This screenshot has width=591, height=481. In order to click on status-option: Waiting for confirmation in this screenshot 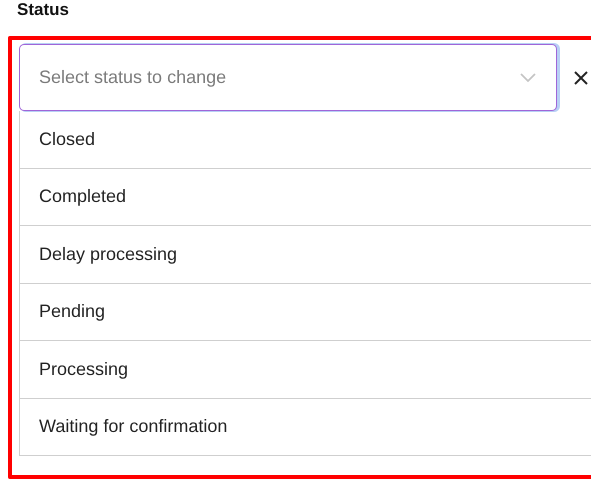, I will do `click(305, 427)`.